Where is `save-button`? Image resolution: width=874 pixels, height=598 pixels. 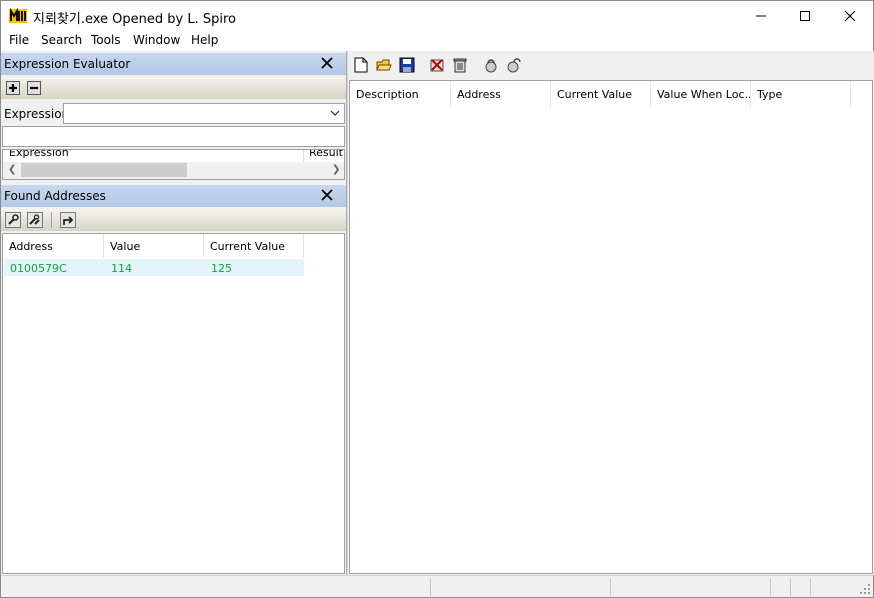 save-button is located at coordinates (407, 65).